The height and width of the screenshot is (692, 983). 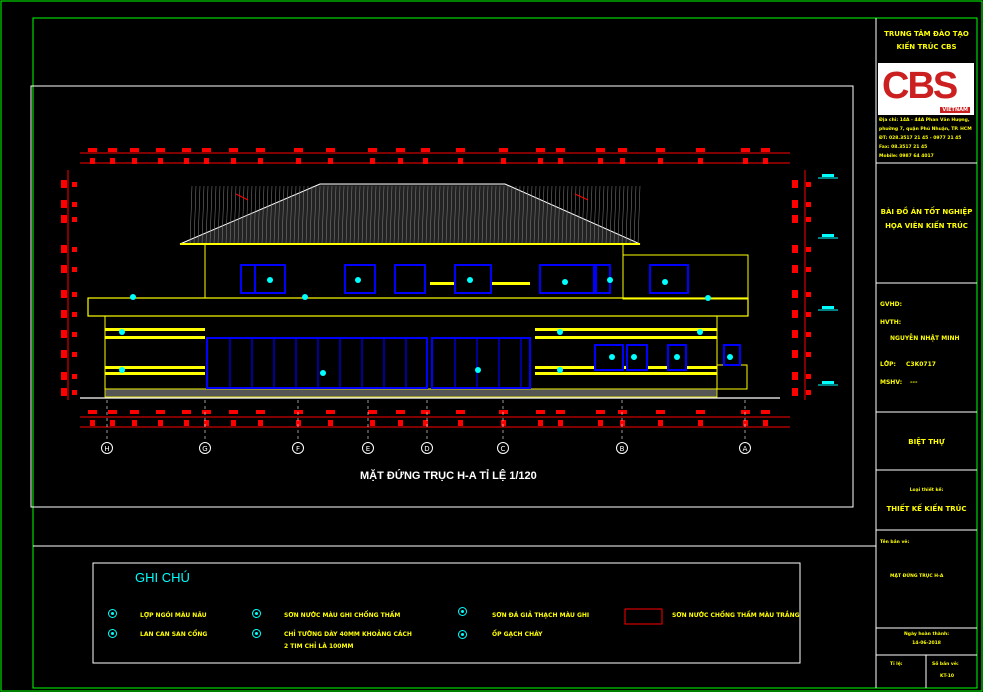 I want to click on project-line2: HỌA VIÊN KIẾN TRÚC, so click(x=926, y=226).